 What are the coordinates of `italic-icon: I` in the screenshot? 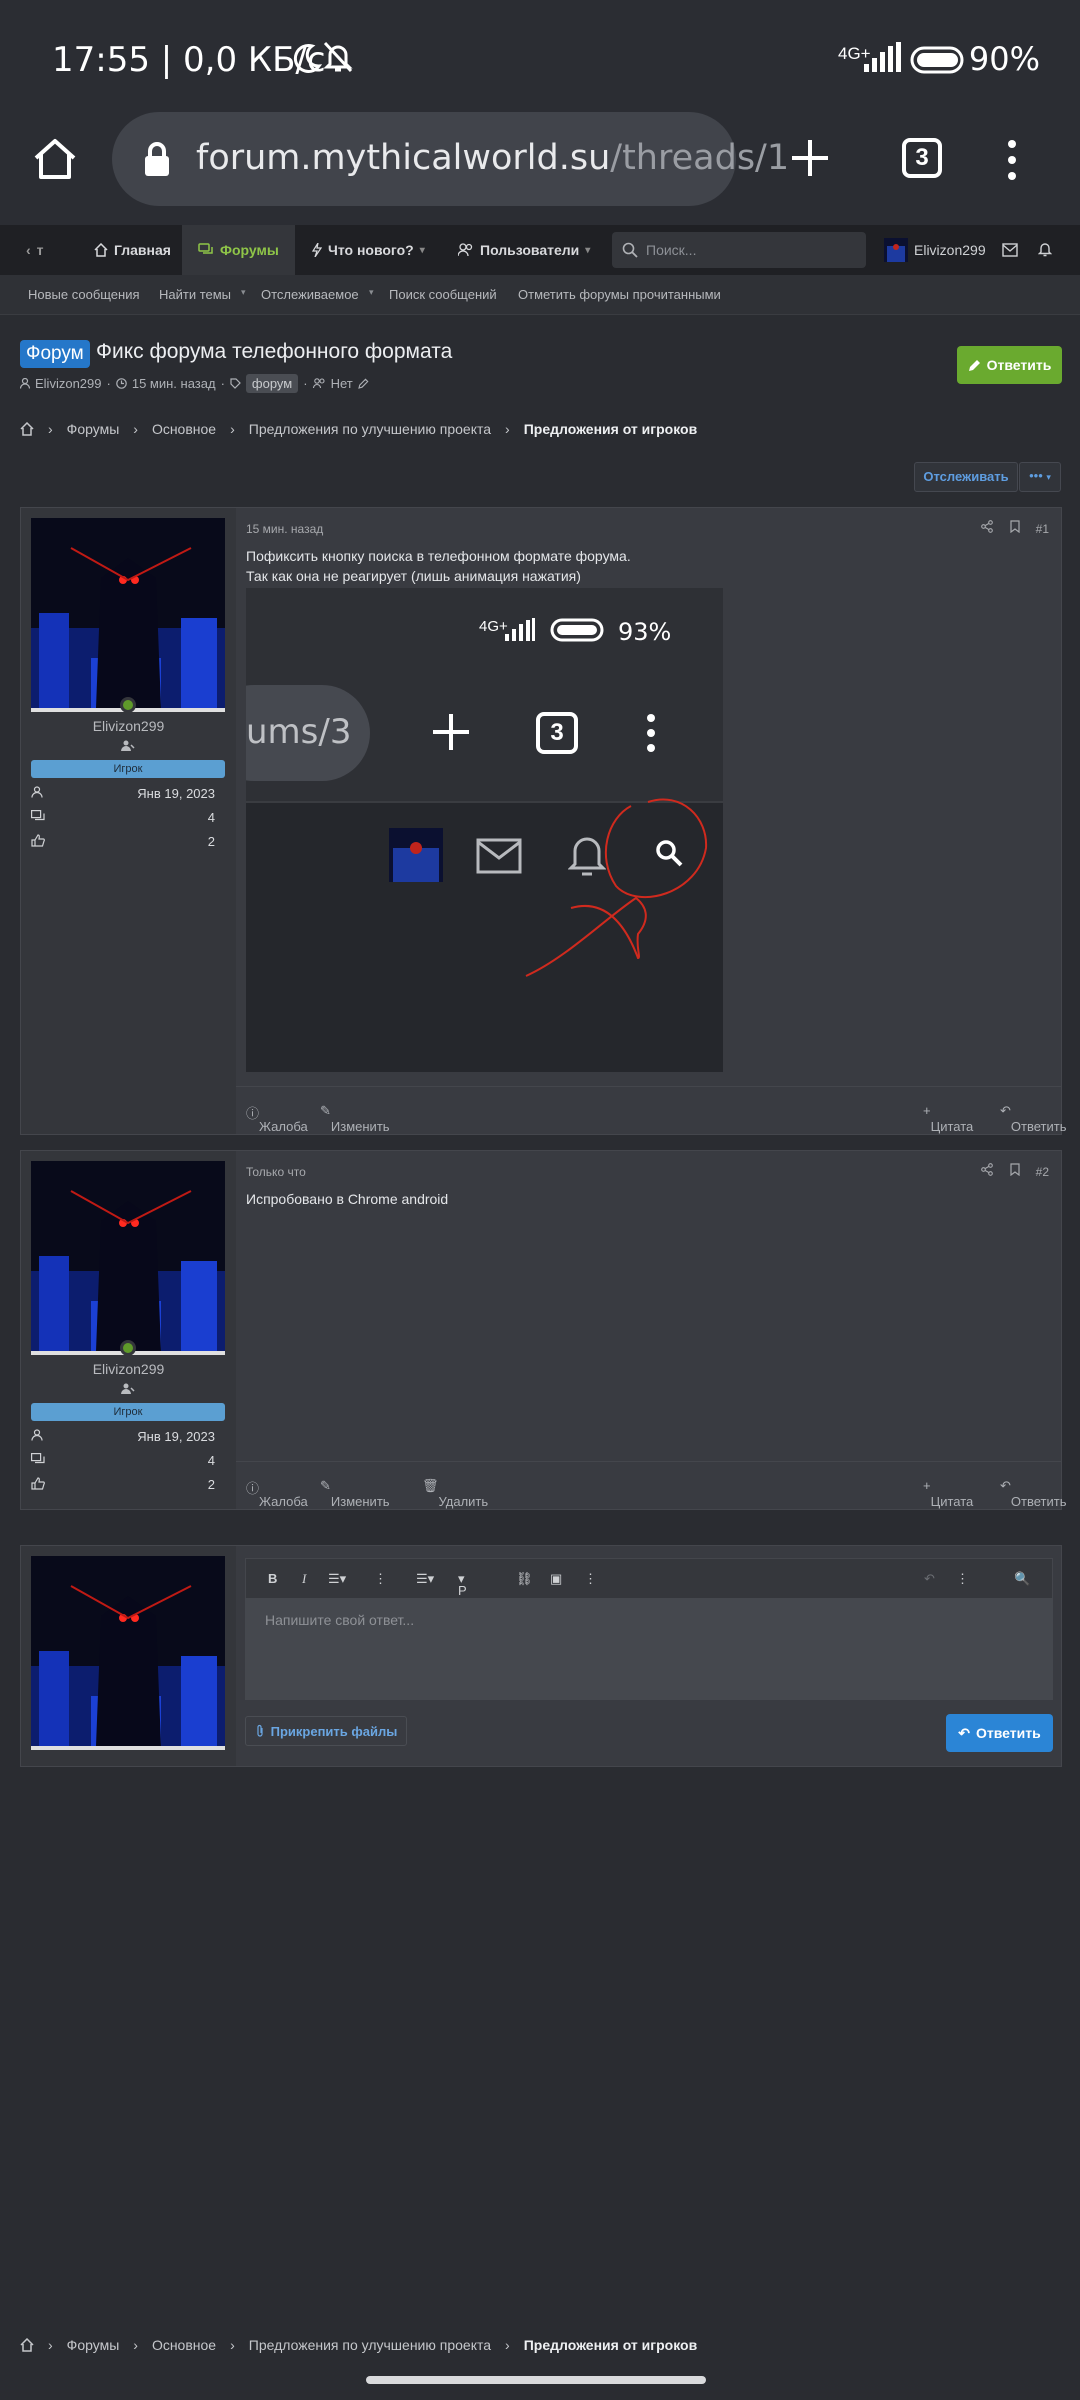 It's located at (304, 1579).